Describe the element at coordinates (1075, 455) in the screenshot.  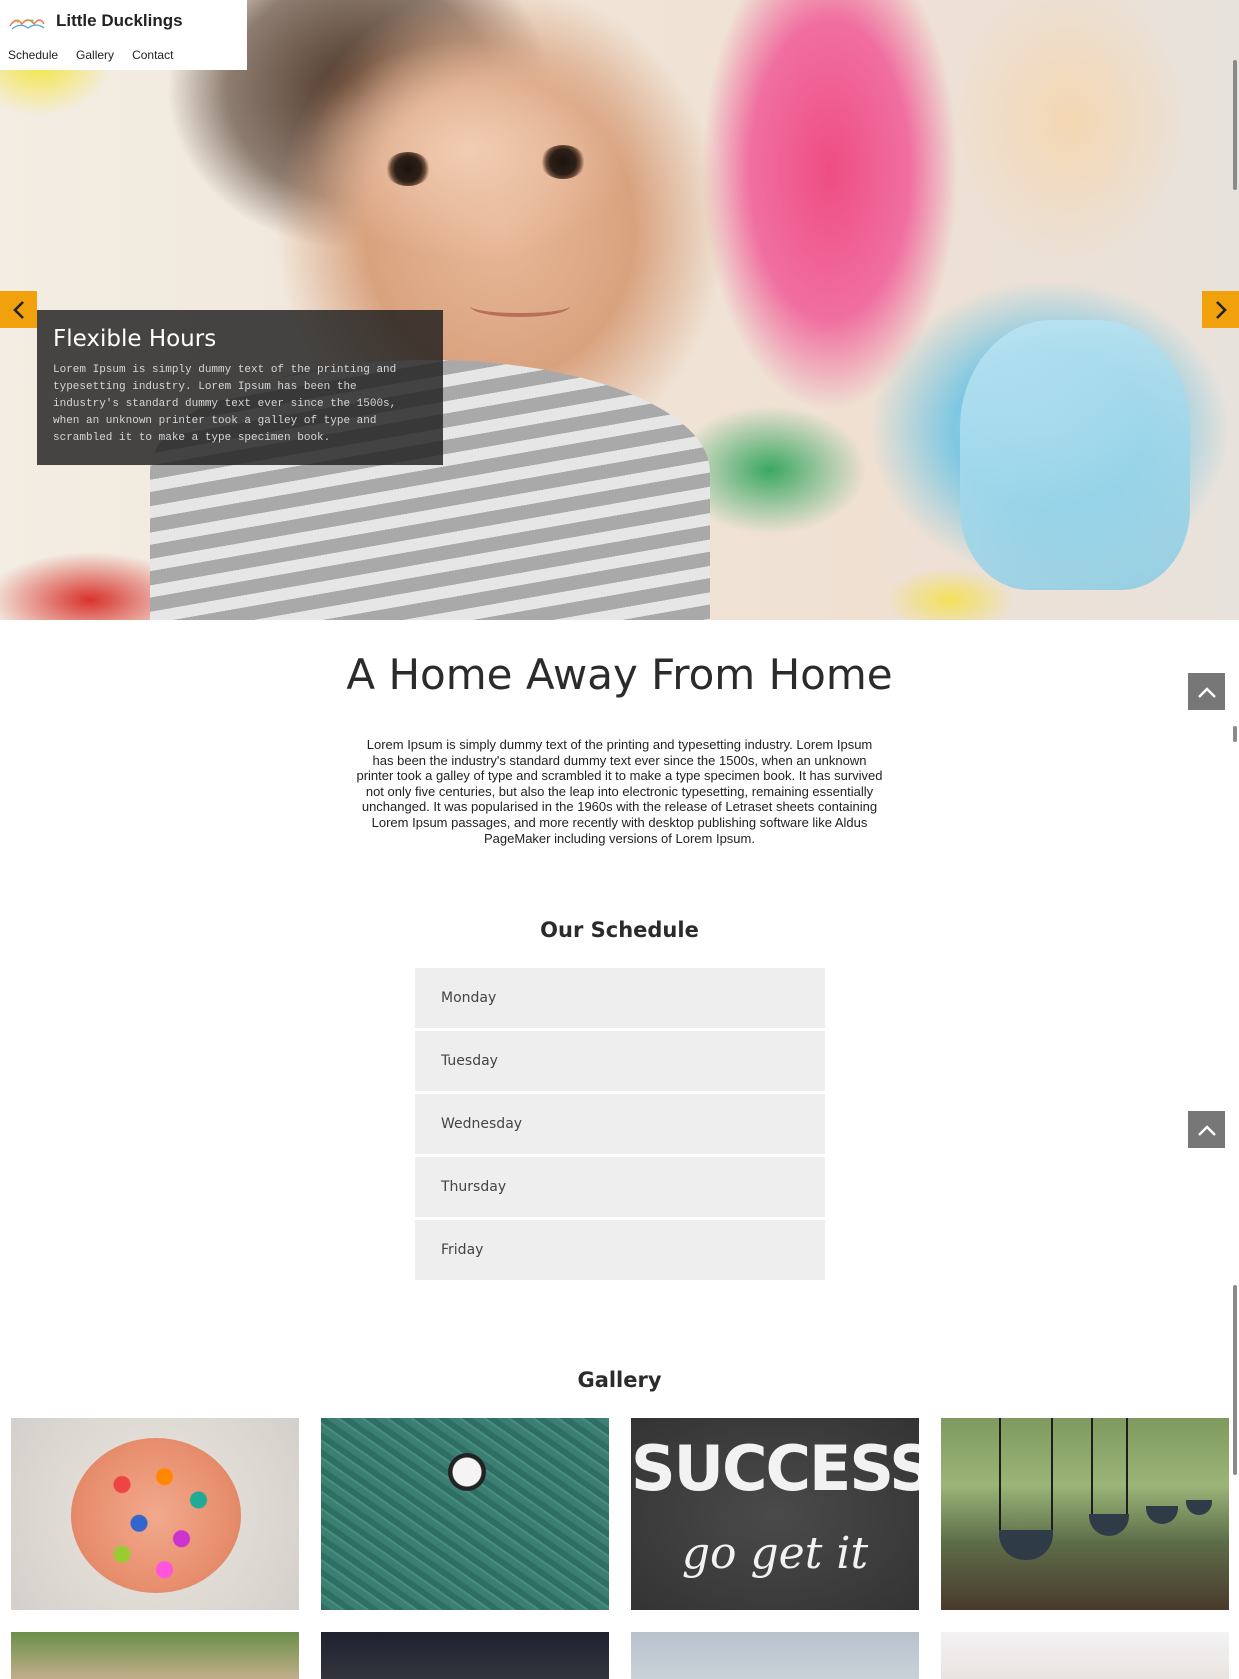
I see `hero-photo-toy` at that location.